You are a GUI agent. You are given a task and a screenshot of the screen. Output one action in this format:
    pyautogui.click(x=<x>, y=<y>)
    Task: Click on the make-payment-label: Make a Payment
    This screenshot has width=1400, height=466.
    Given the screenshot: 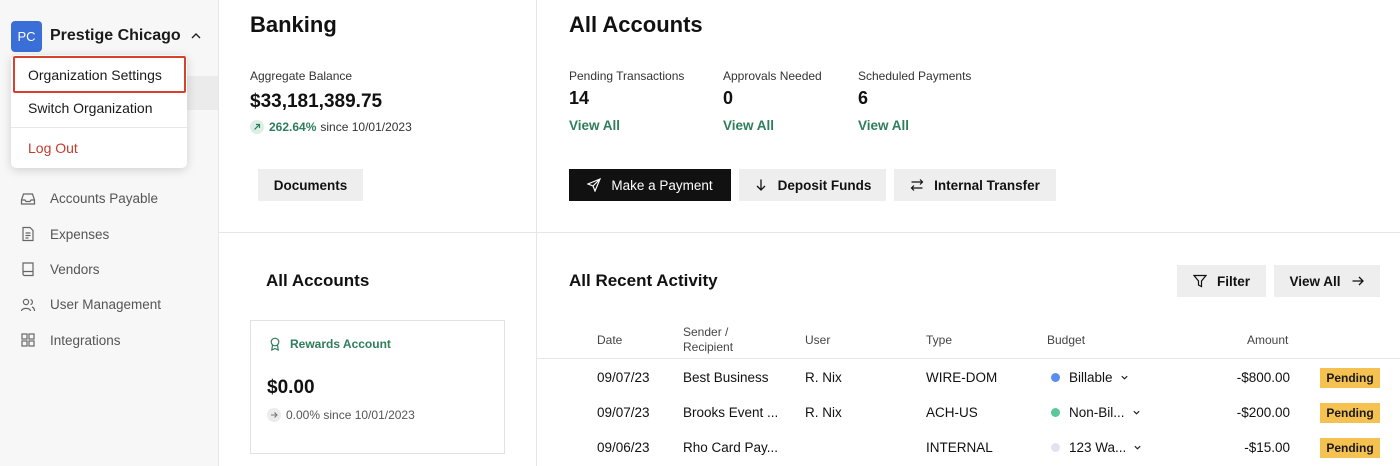 What is the action you would take?
    pyautogui.click(x=662, y=185)
    